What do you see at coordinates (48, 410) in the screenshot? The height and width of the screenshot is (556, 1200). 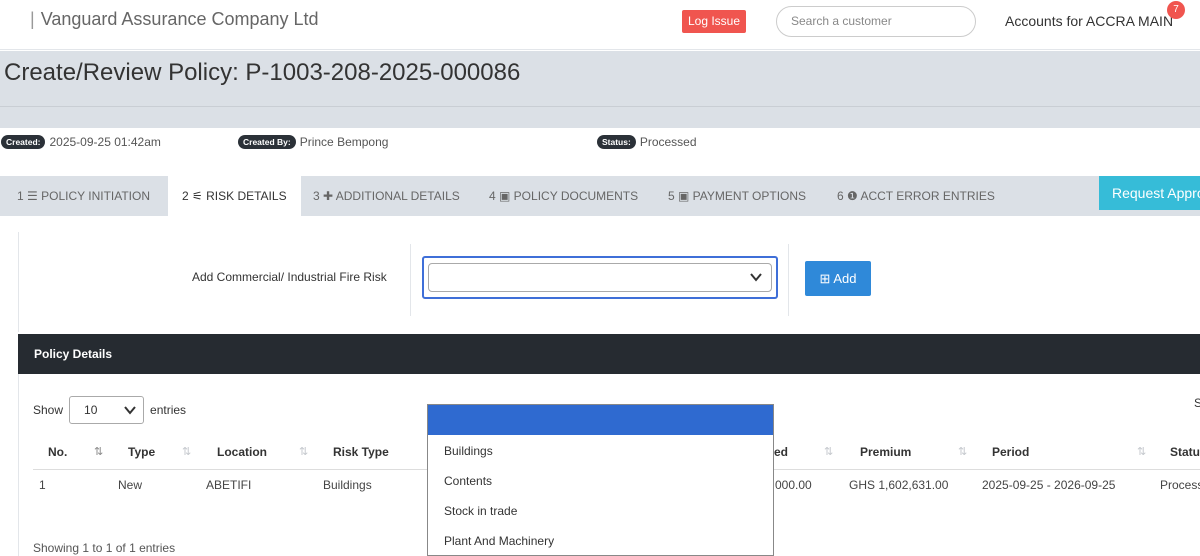 I see `show-label: Show` at bounding box center [48, 410].